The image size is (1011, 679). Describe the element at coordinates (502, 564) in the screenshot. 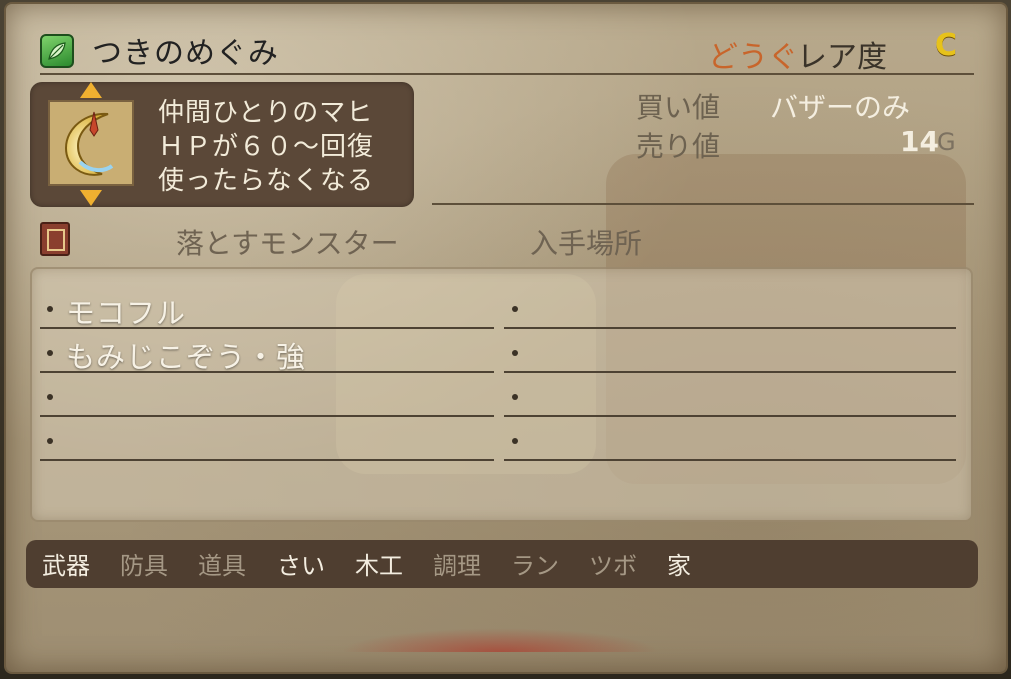

I see `category-tab-bar` at that location.